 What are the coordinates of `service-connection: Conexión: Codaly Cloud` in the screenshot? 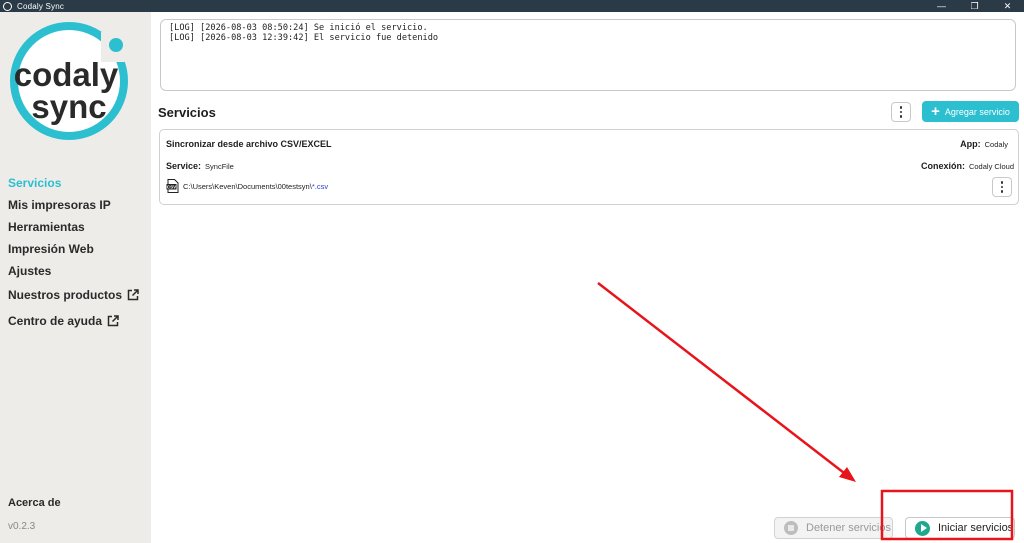 It's located at (967, 166).